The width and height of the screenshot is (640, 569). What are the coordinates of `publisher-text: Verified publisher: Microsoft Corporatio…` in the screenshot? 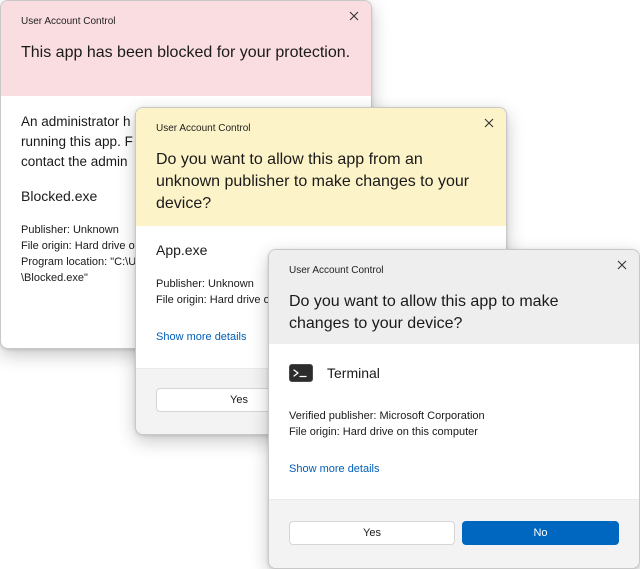 It's located at (387, 416).